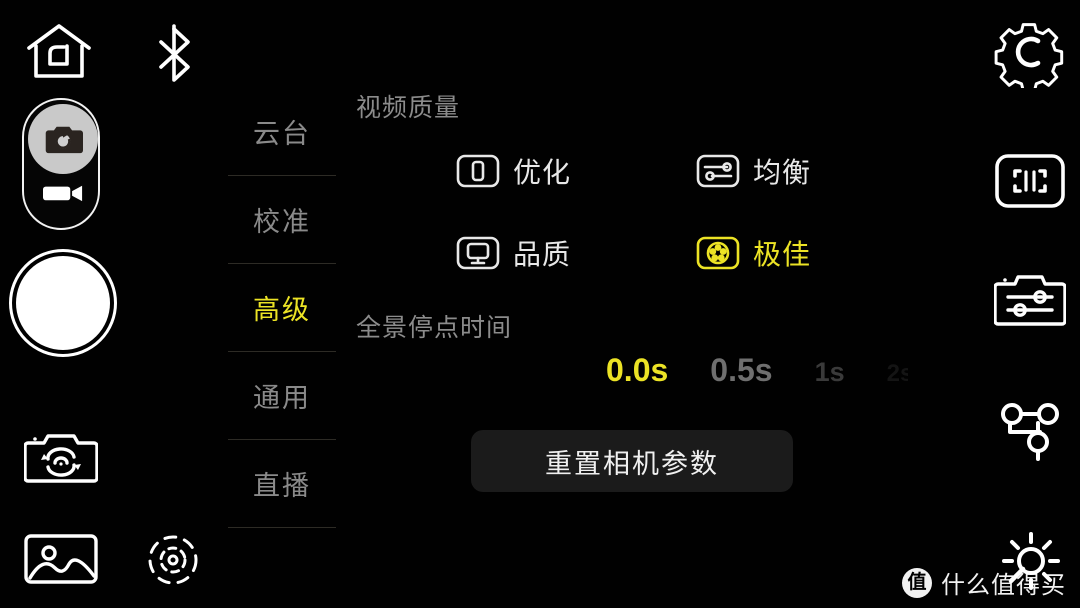 The width and height of the screenshot is (1080, 608). I want to click on framing-brackets-icon, so click(1030, 183).